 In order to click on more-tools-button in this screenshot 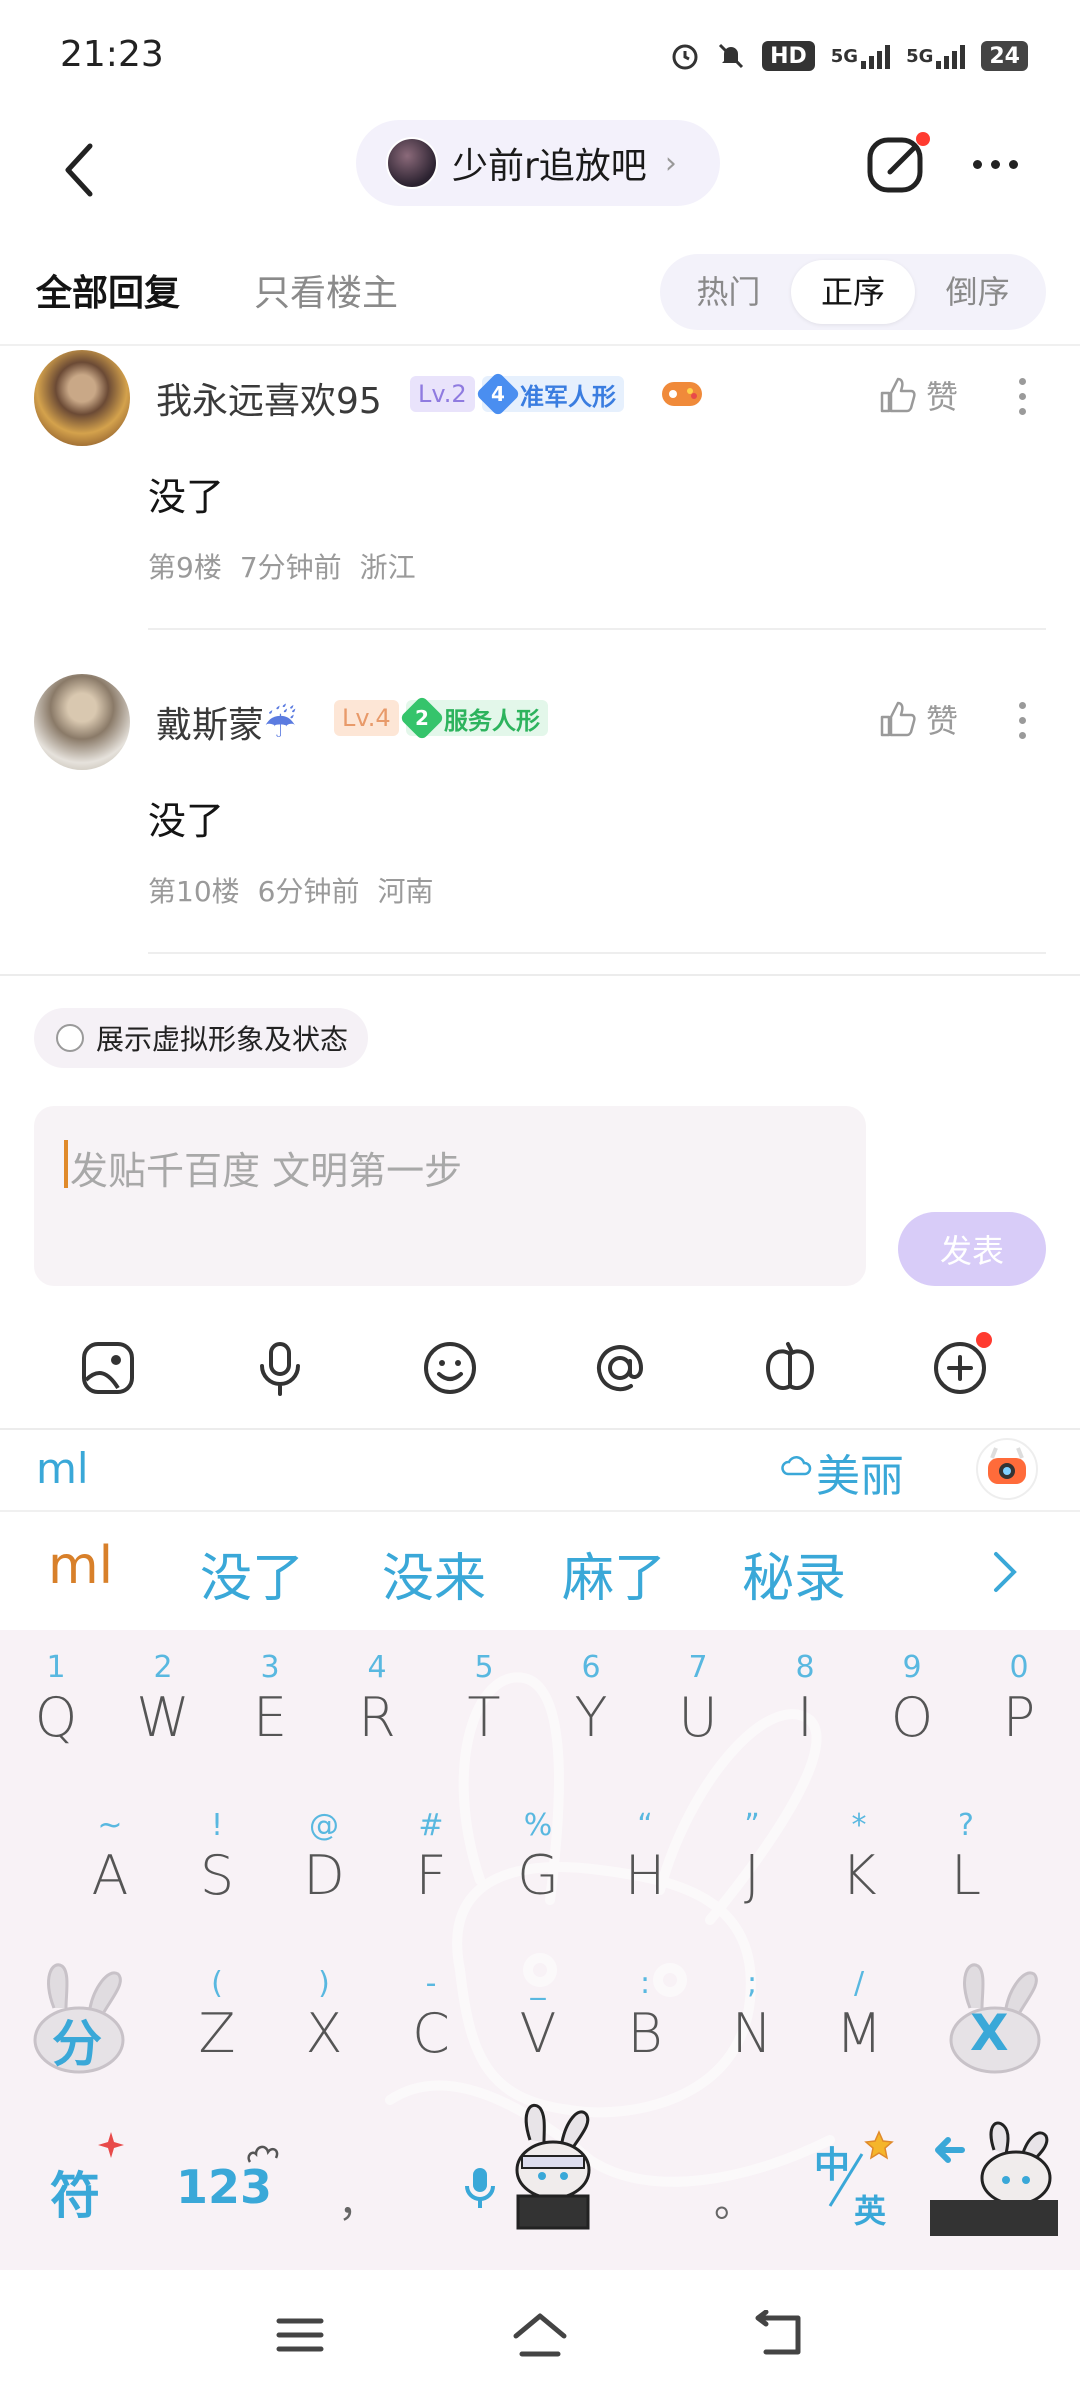, I will do `click(960, 1368)`.